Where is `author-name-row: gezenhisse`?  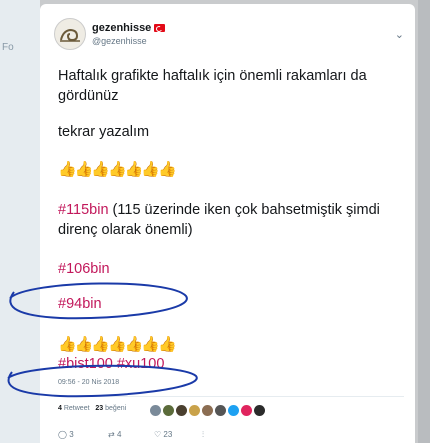 author-name-row: gezenhisse is located at coordinates (129, 28).